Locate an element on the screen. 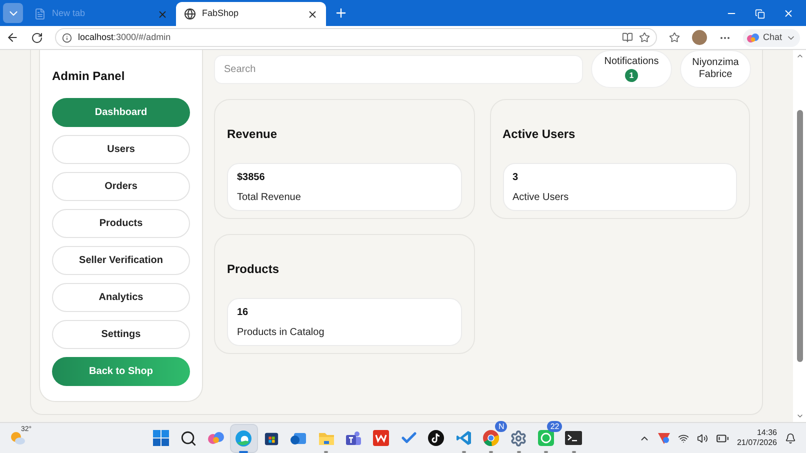 Image resolution: width=806 pixels, height=453 pixels. search-icon is located at coordinates (189, 438).